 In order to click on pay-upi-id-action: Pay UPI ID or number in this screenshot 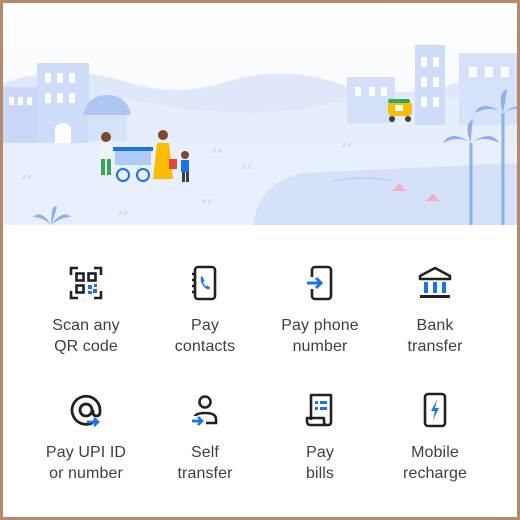, I will do `click(86, 426)`.